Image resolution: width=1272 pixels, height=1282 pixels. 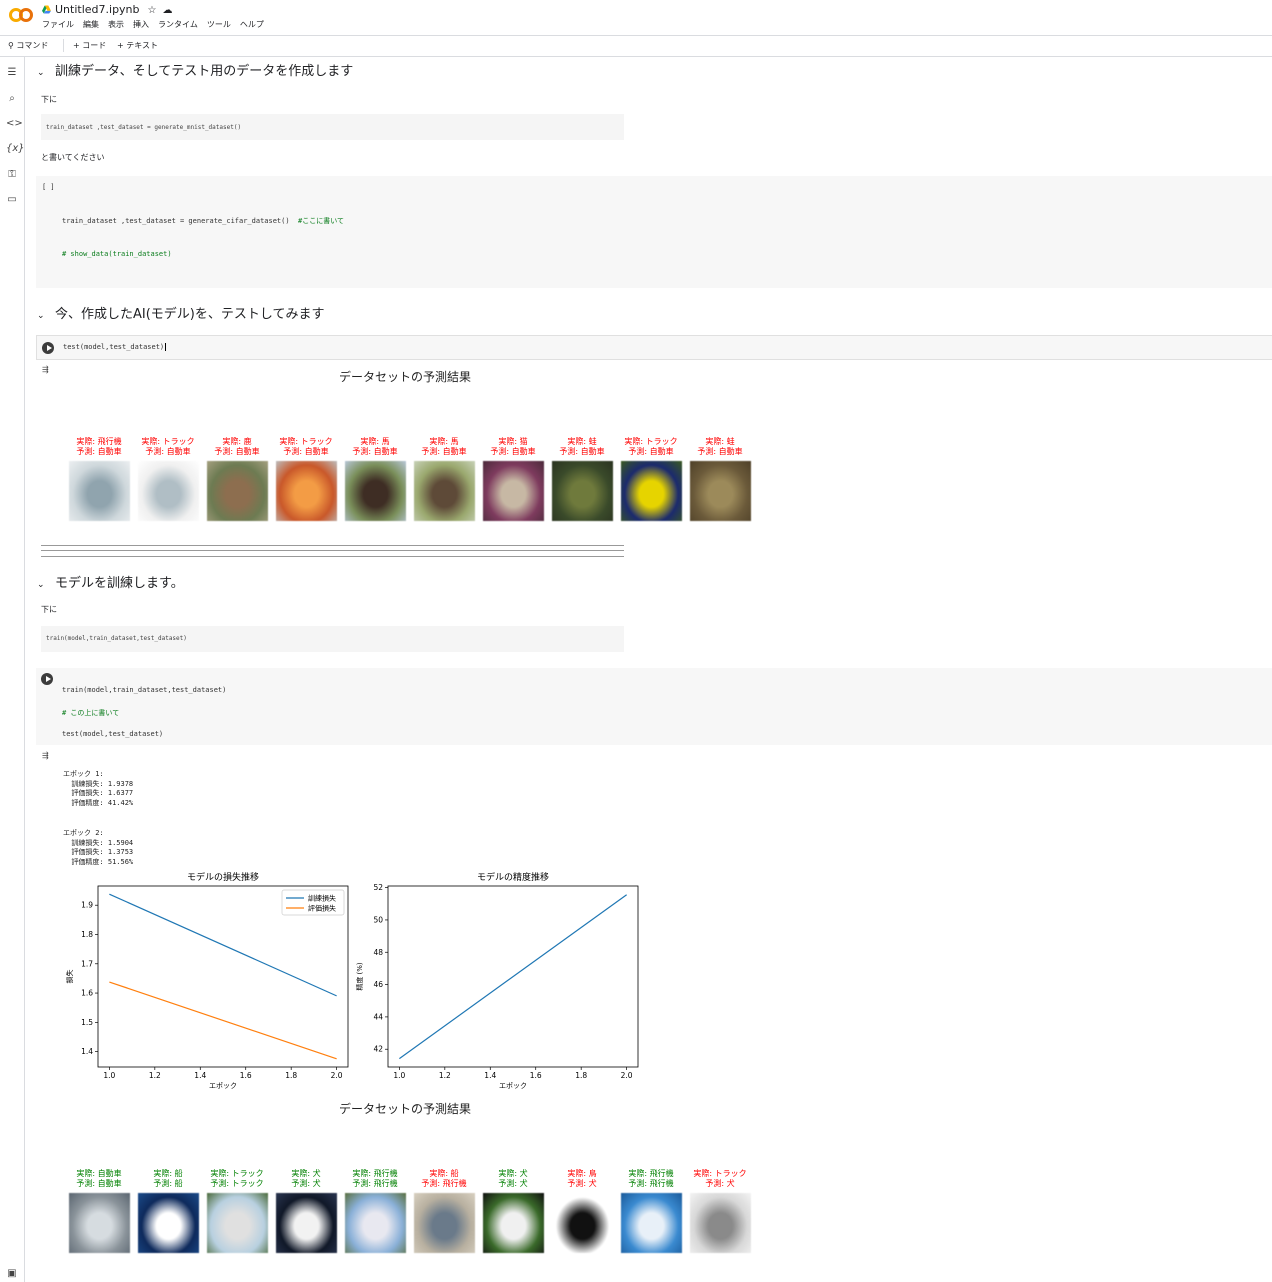 I want to click on menu-edit: 編集, so click(x=91, y=24).